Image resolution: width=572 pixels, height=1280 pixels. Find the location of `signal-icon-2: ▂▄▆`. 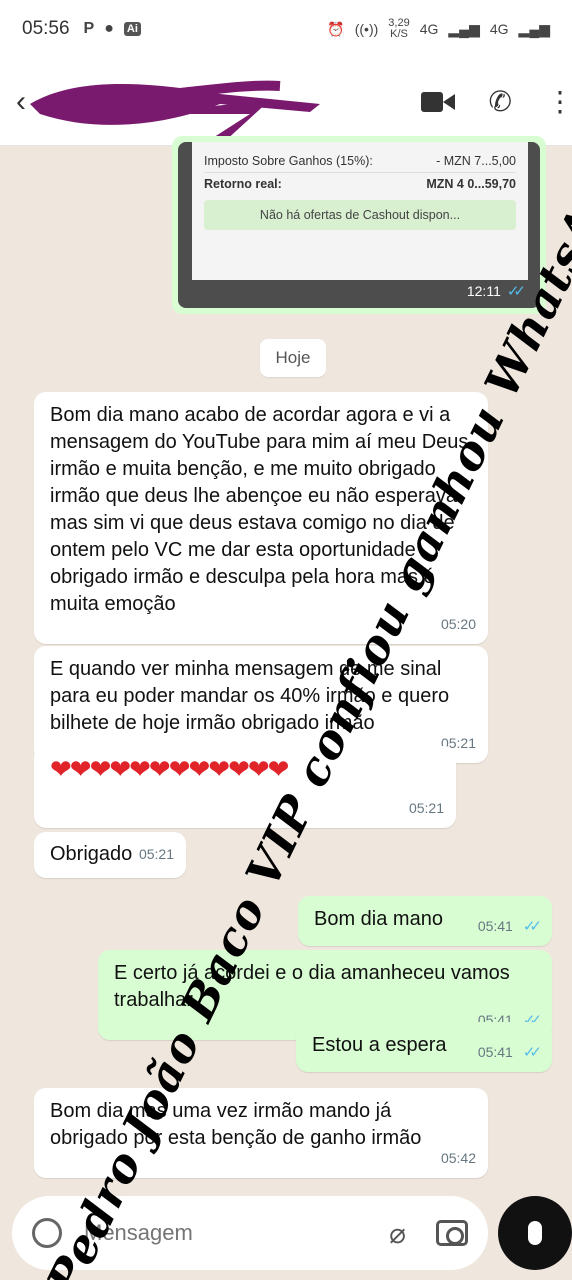

signal-icon-2: ▂▄▆ is located at coordinates (534, 28).